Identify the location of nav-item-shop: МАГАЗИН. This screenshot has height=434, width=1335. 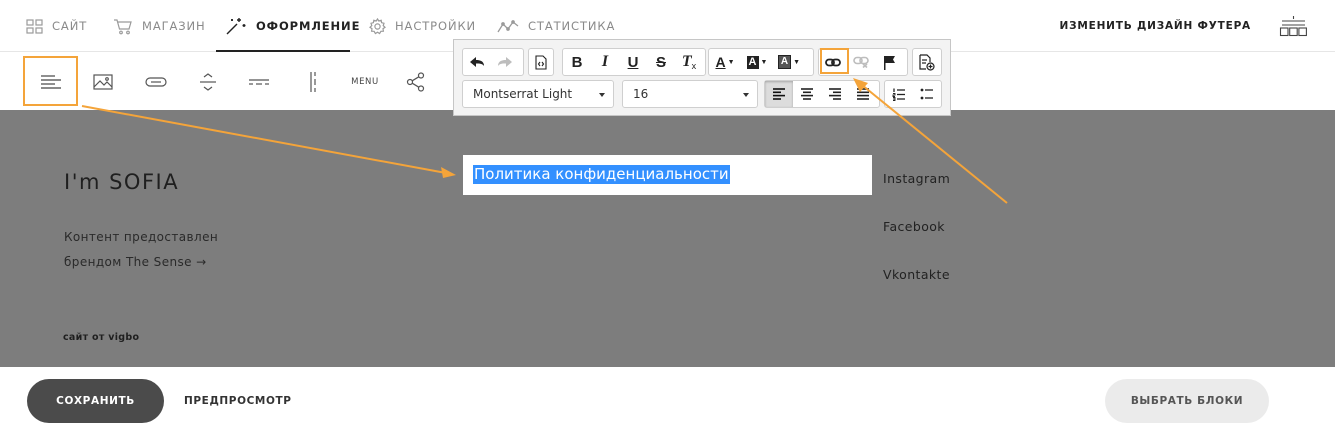
(159, 26).